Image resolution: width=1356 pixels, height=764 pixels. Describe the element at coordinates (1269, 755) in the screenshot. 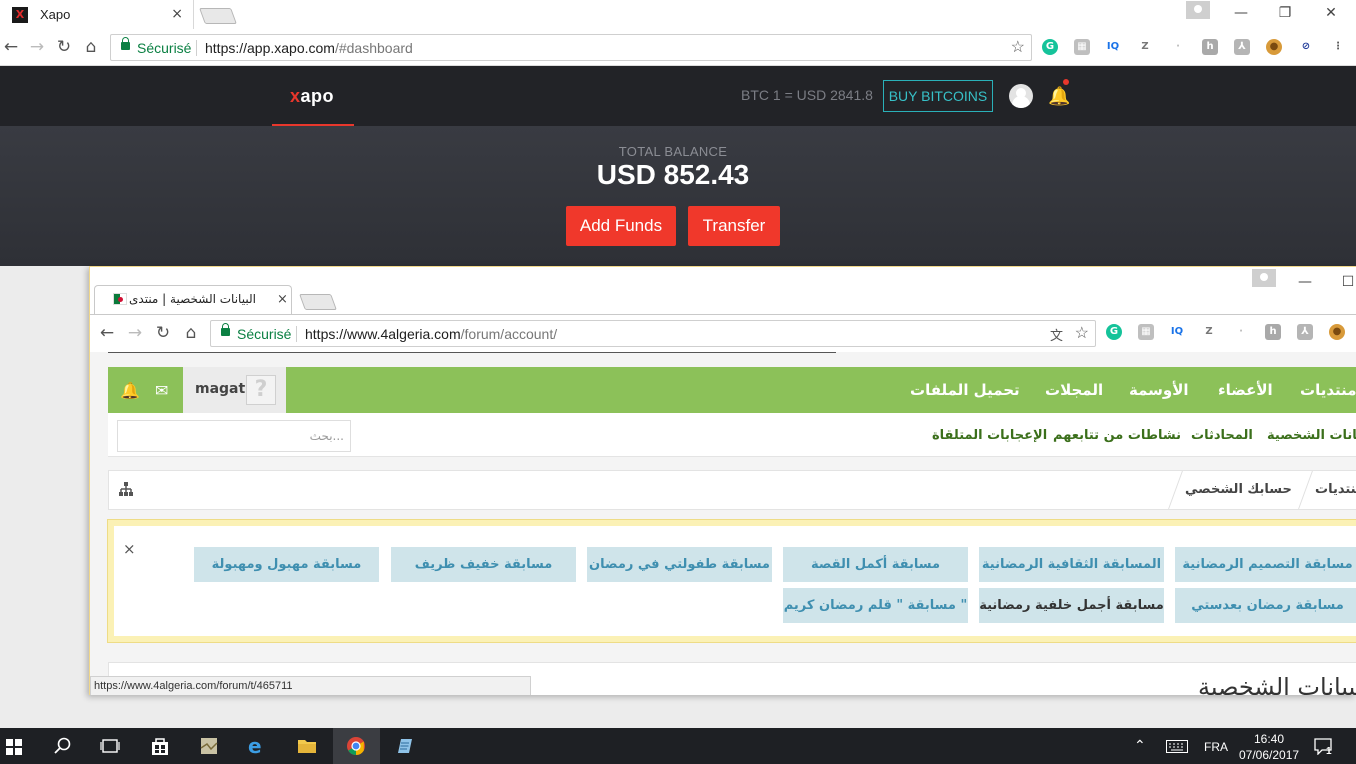

I see `clock-date: 07/06/2017` at that location.